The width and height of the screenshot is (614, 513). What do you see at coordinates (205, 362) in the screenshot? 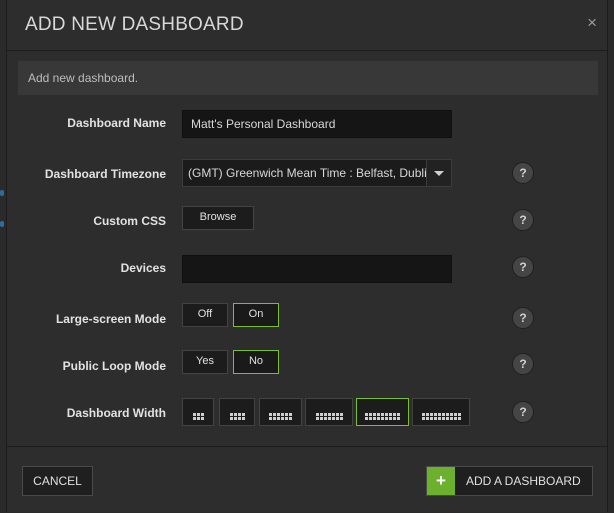
I see `public-loop-yes-button: Yes` at bounding box center [205, 362].